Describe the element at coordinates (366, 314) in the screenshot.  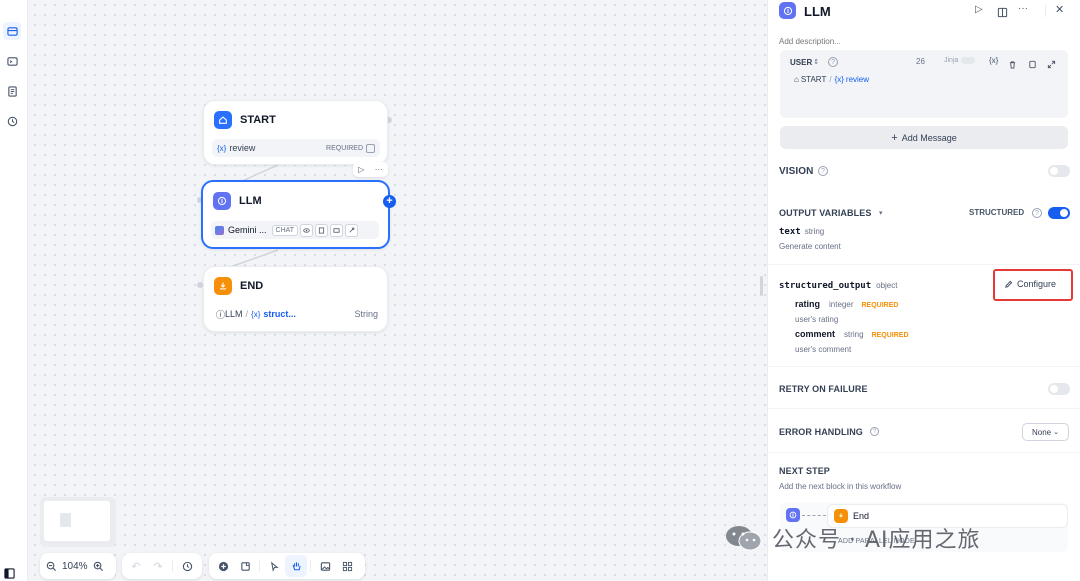
I see `end-variable-type: String` at that location.